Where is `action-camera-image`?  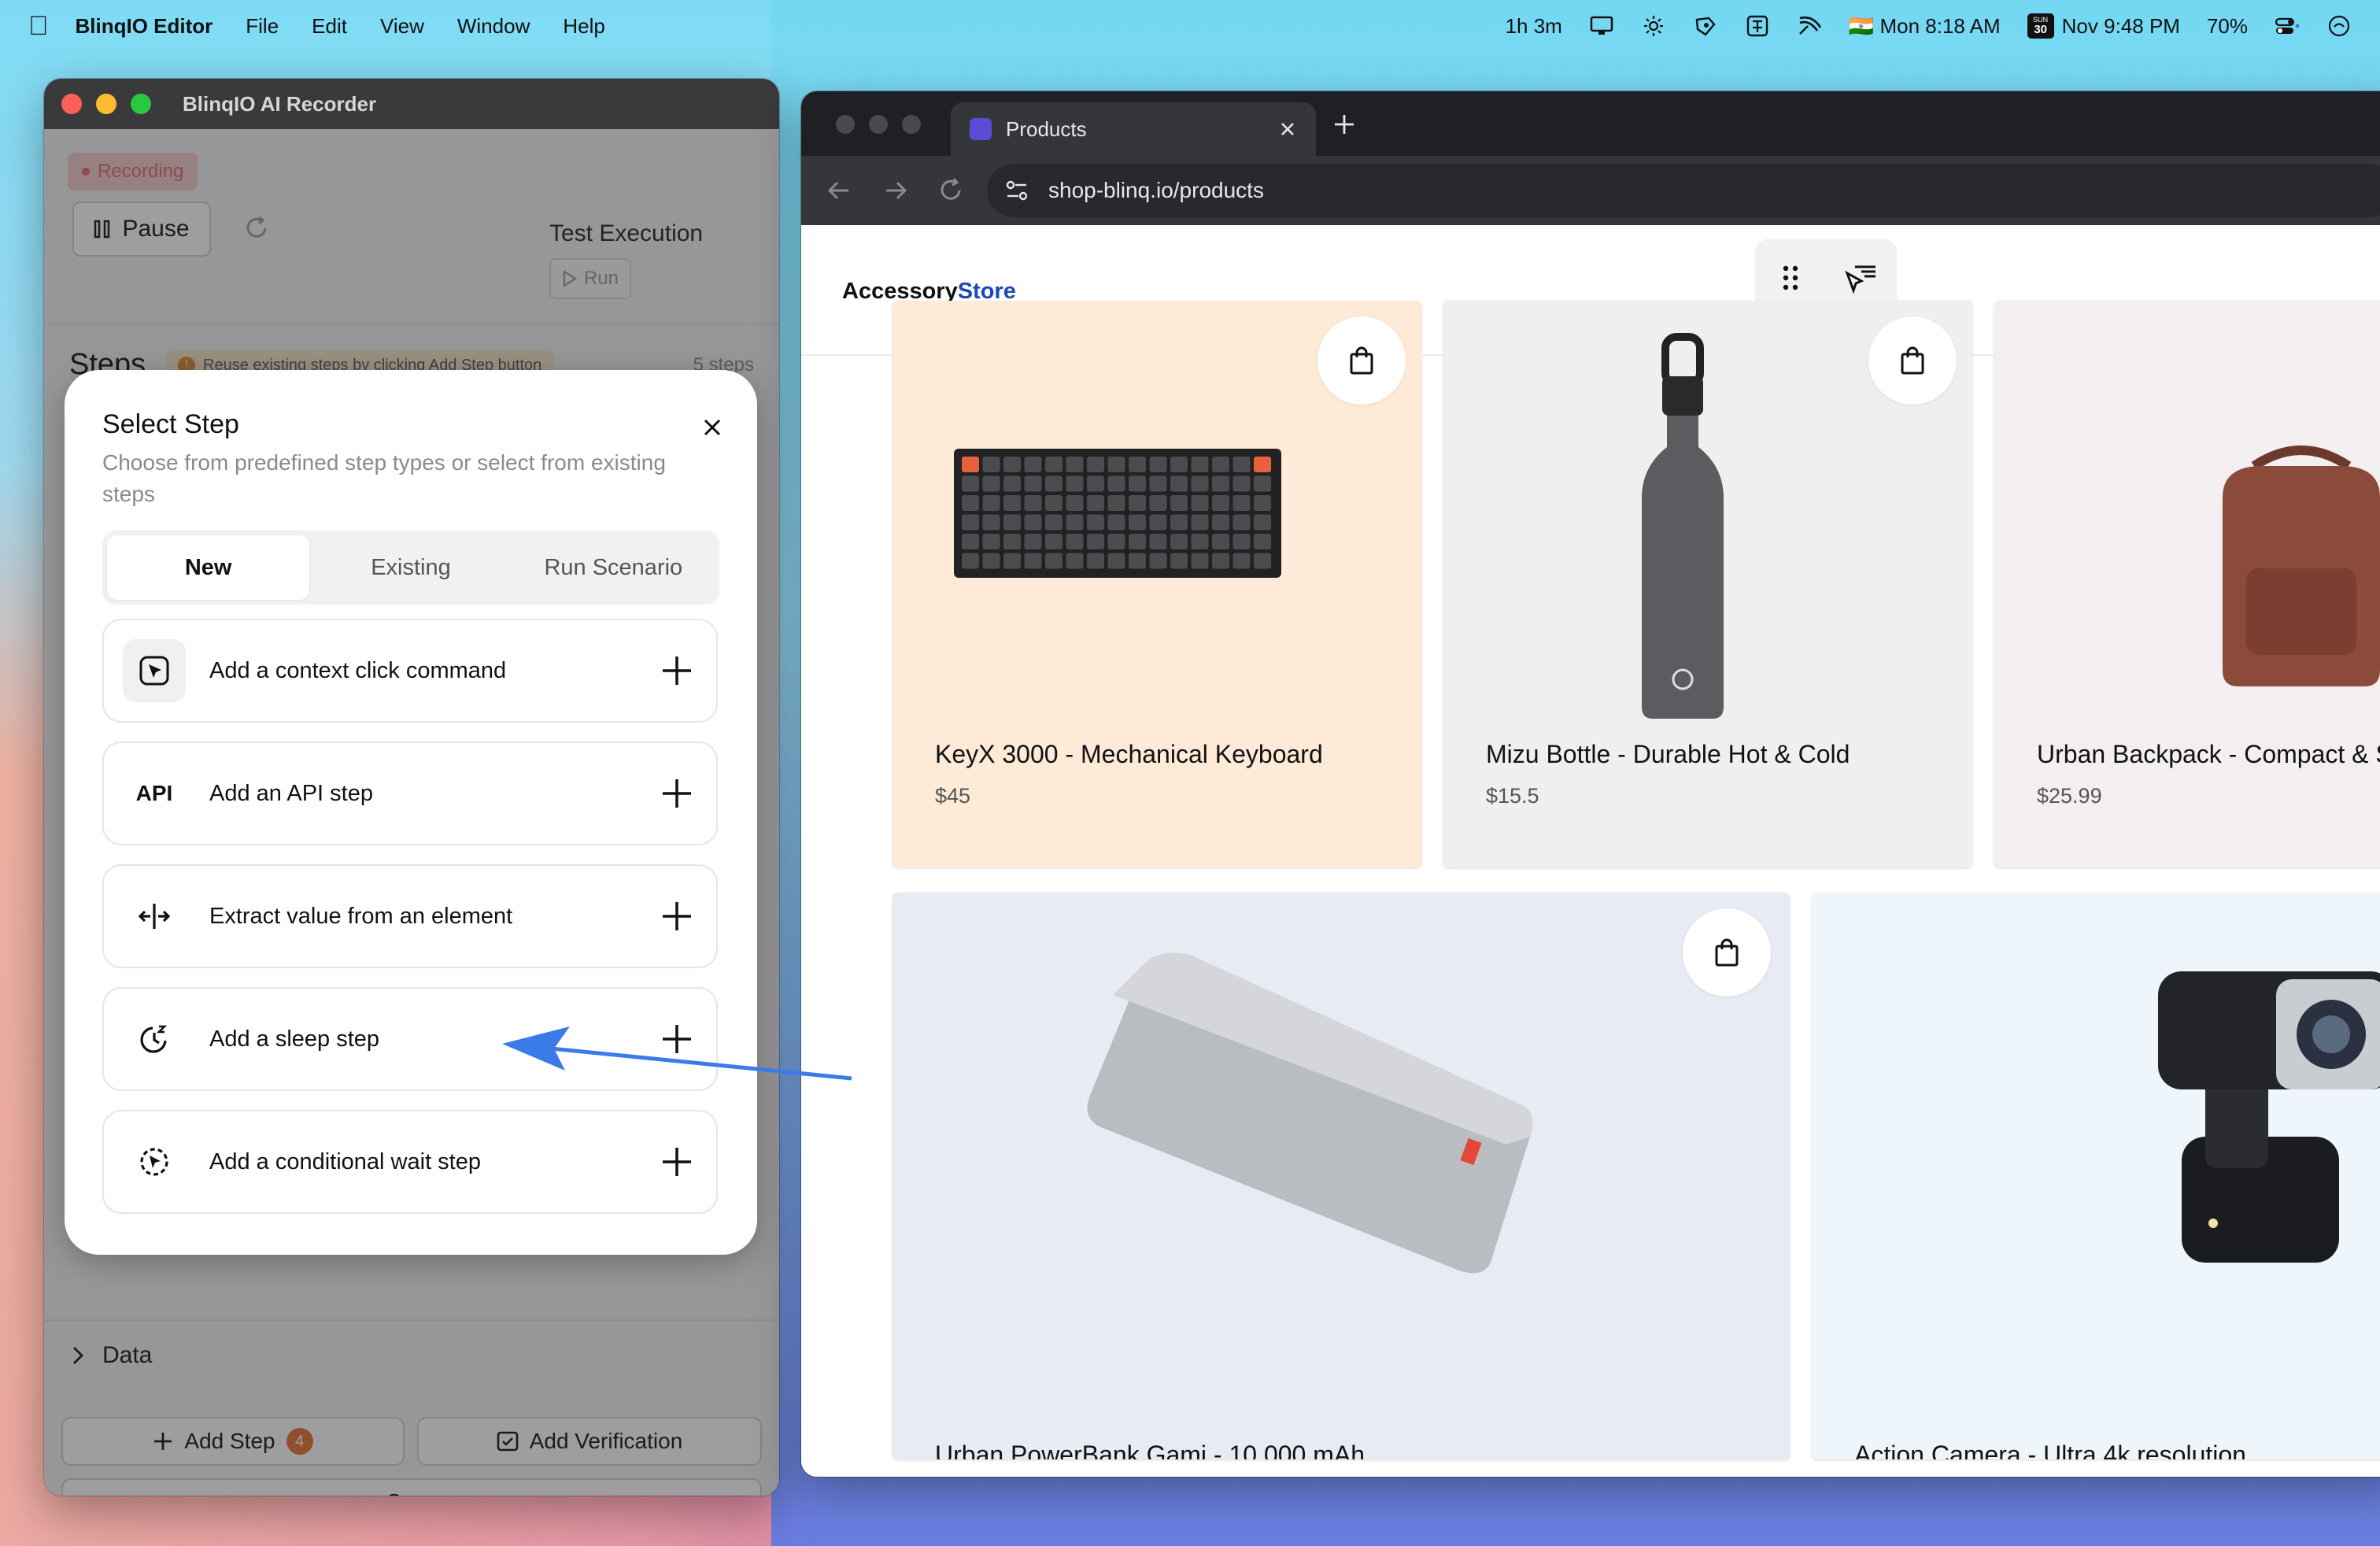
action-camera-image is located at coordinates (2269, 1117).